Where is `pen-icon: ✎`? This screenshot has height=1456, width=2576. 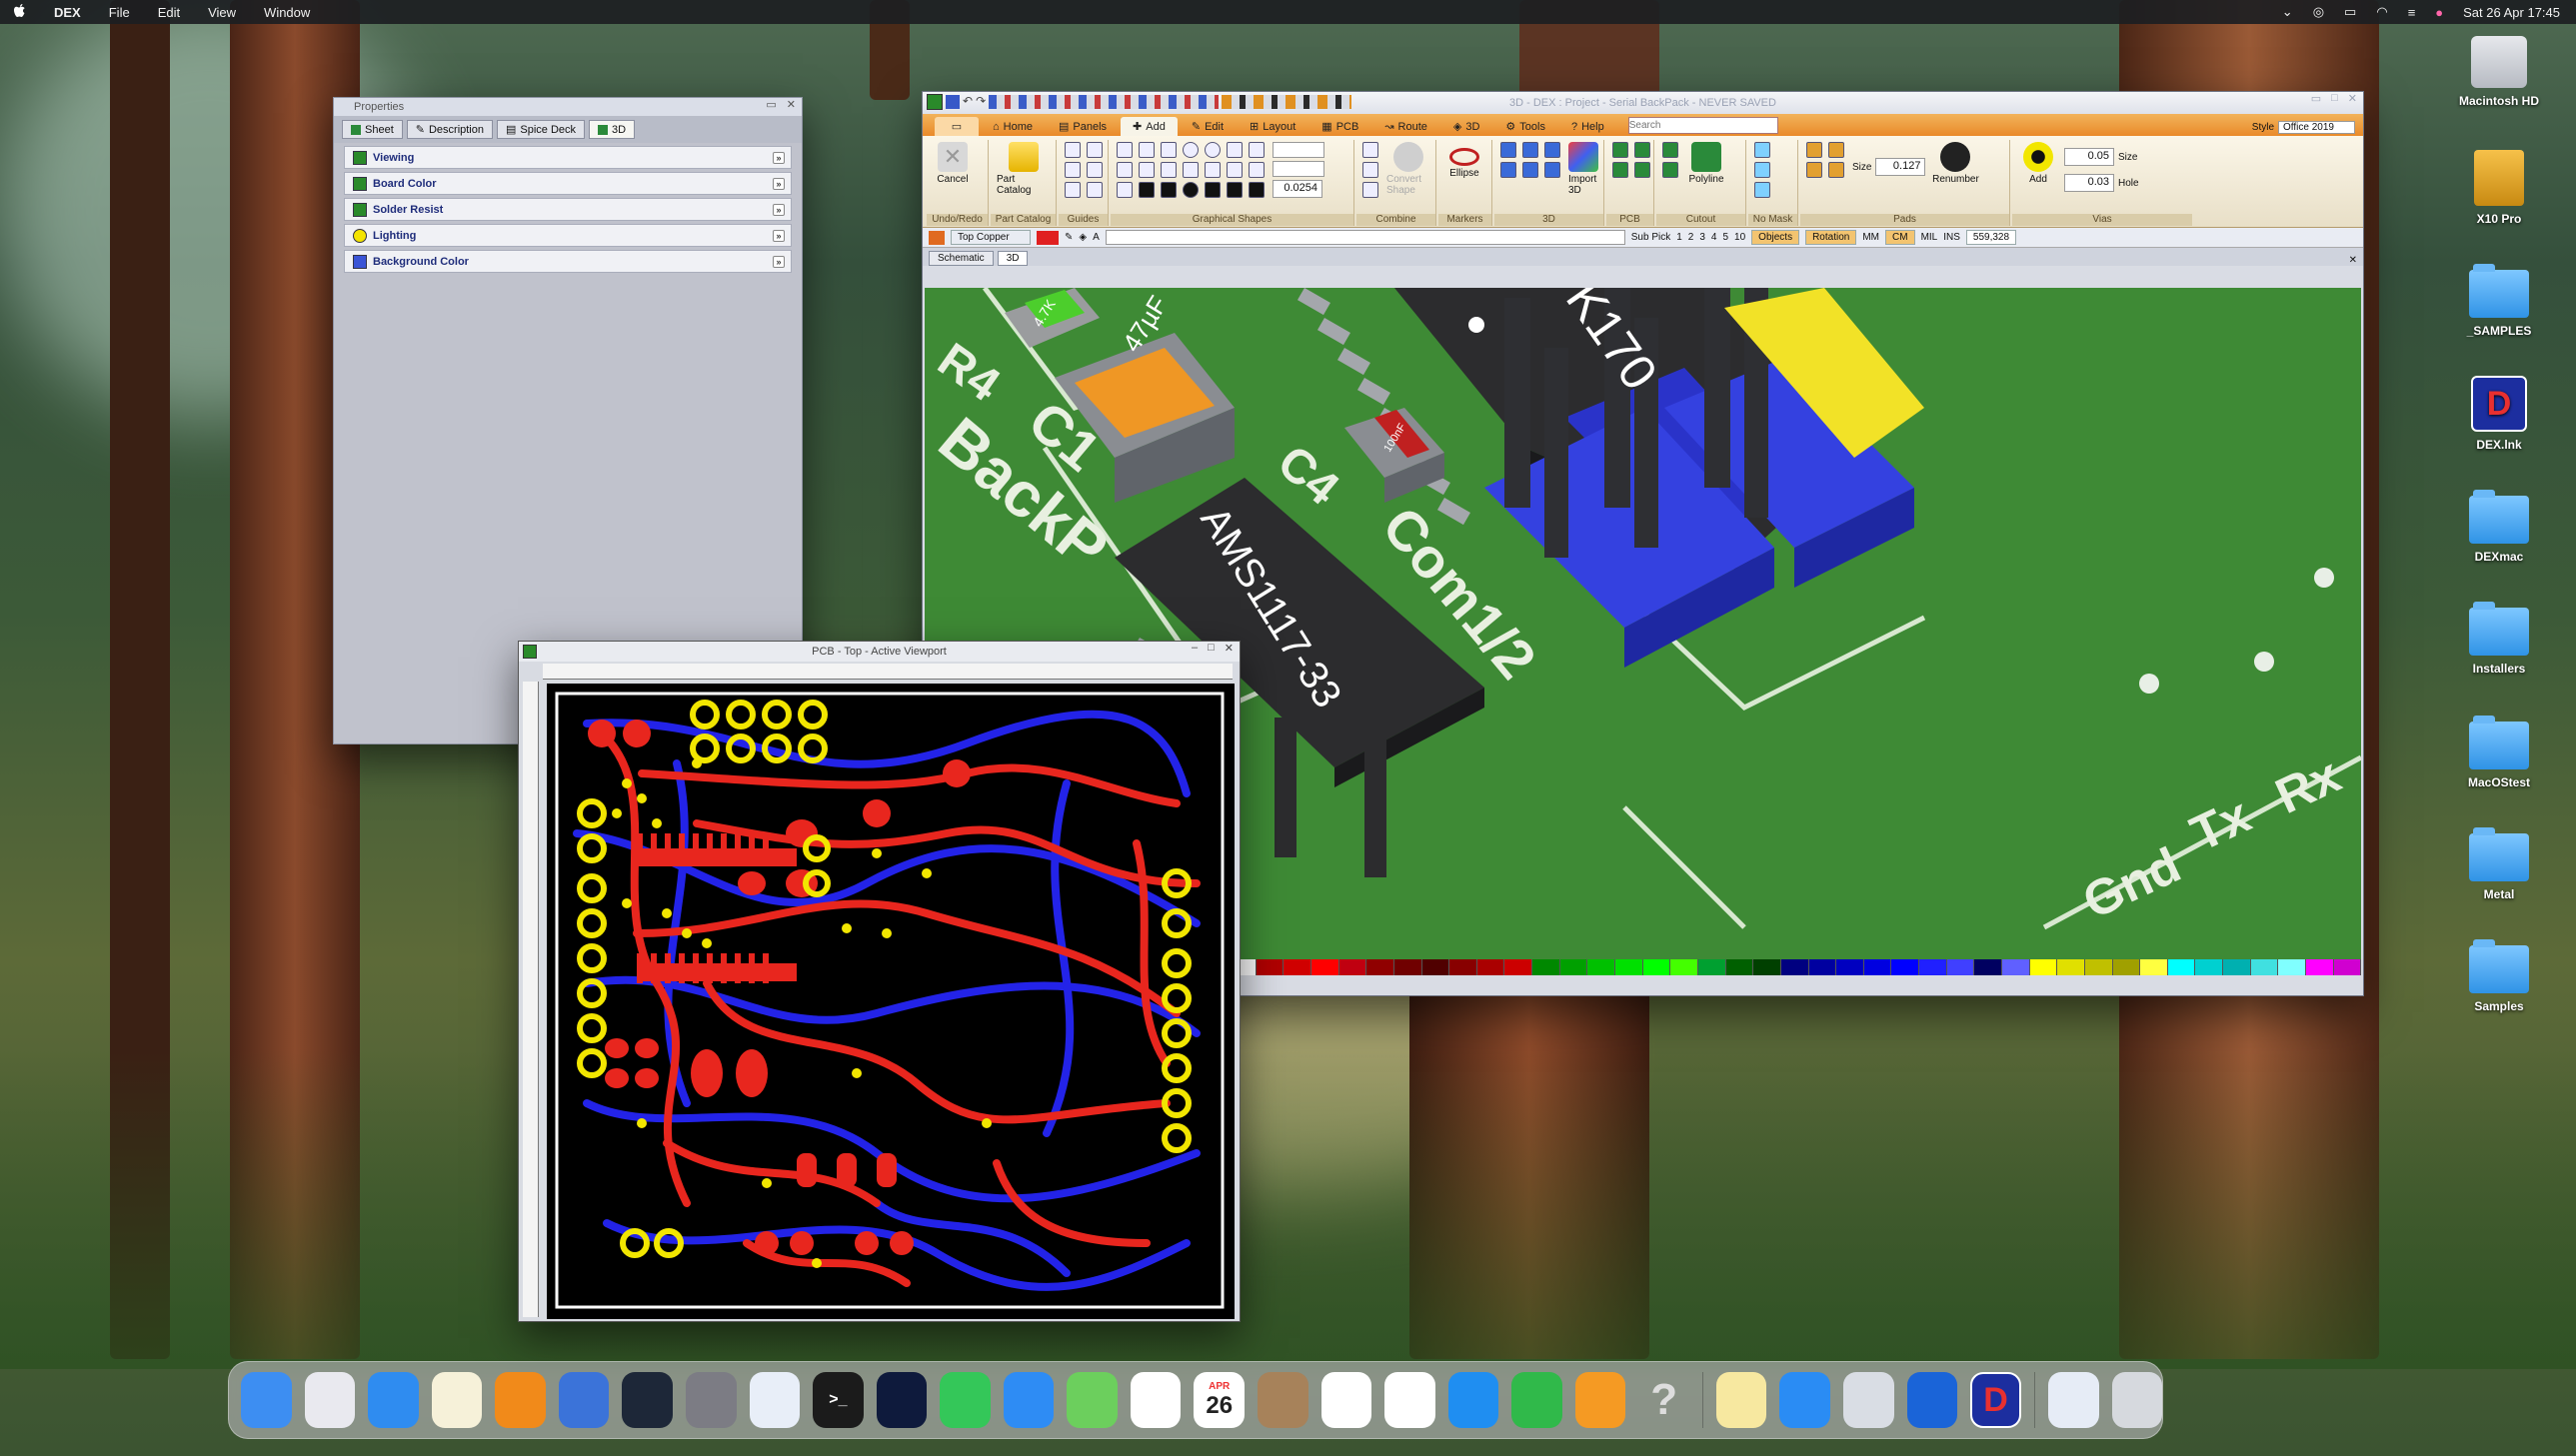 pen-icon: ✎ is located at coordinates (1069, 237).